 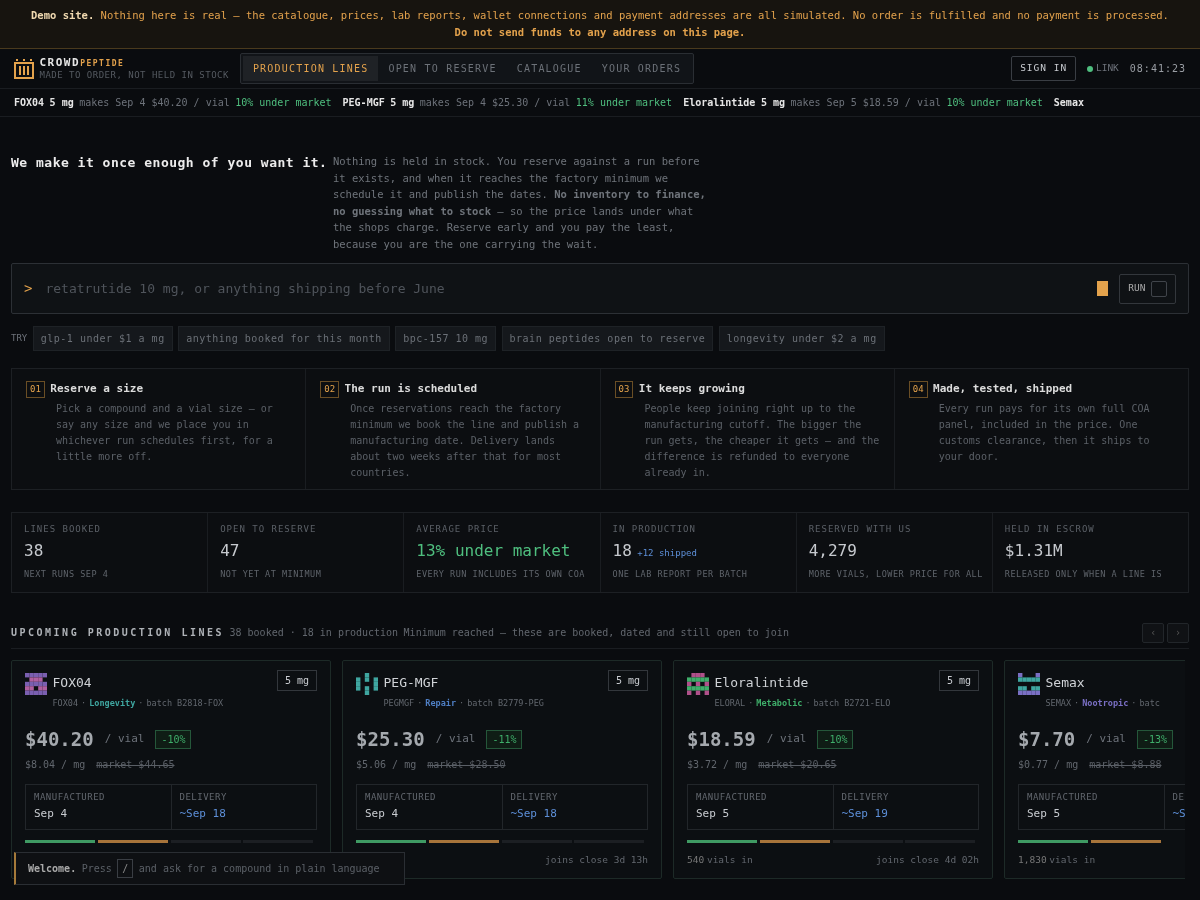 I want to click on date-label: DE, so click(x=1178, y=797).